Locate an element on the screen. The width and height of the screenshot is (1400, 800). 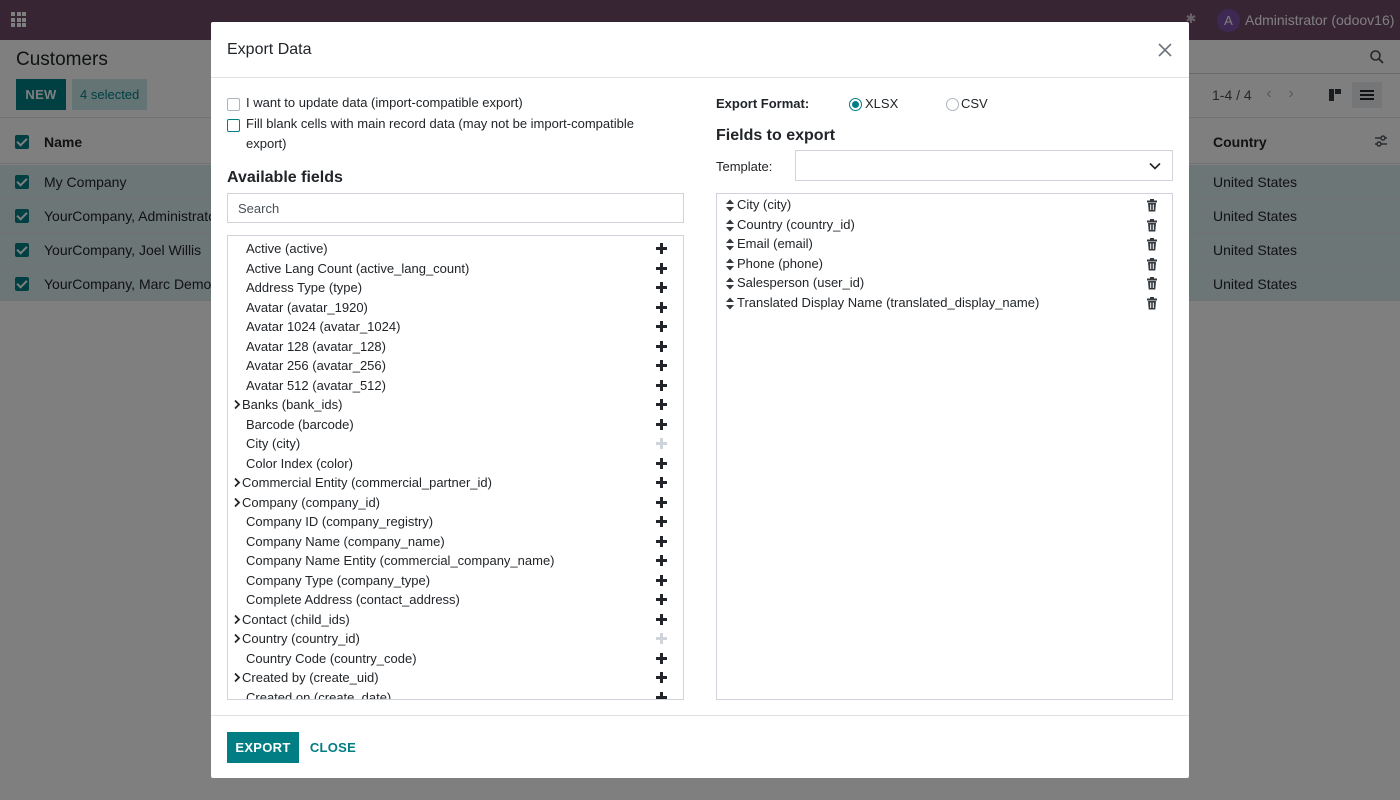
available-field-item: Active (active) is located at coordinates (455, 248).